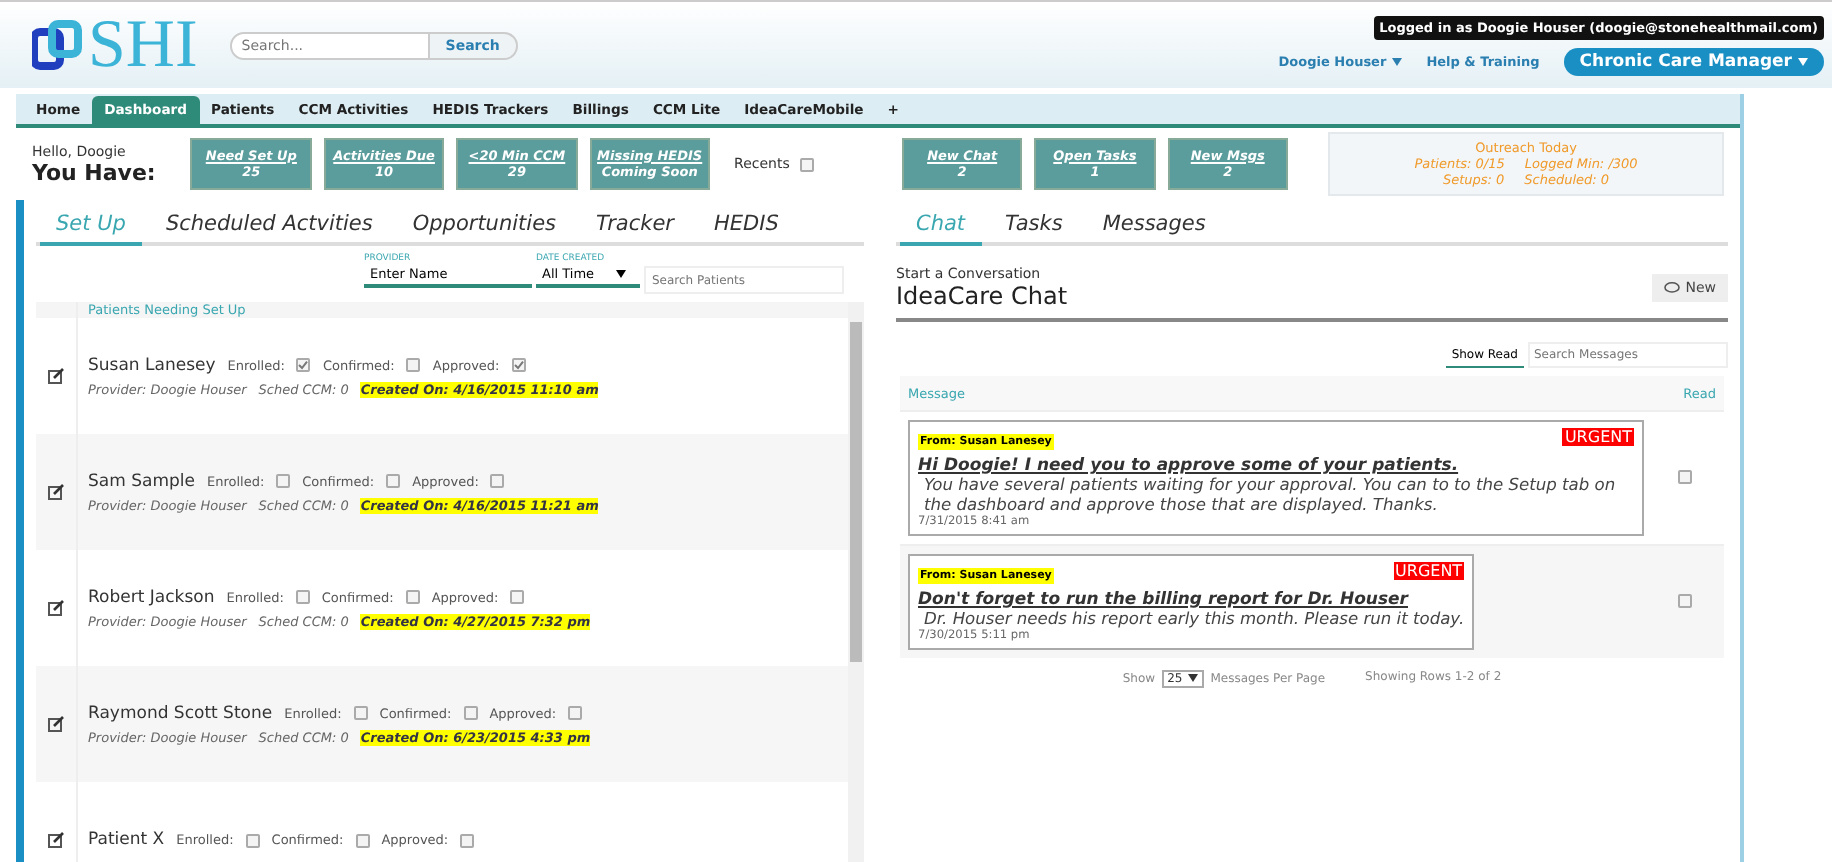 The height and width of the screenshot is (862, 1832). I want to click on logo-text: SHI, so click(143, 45).